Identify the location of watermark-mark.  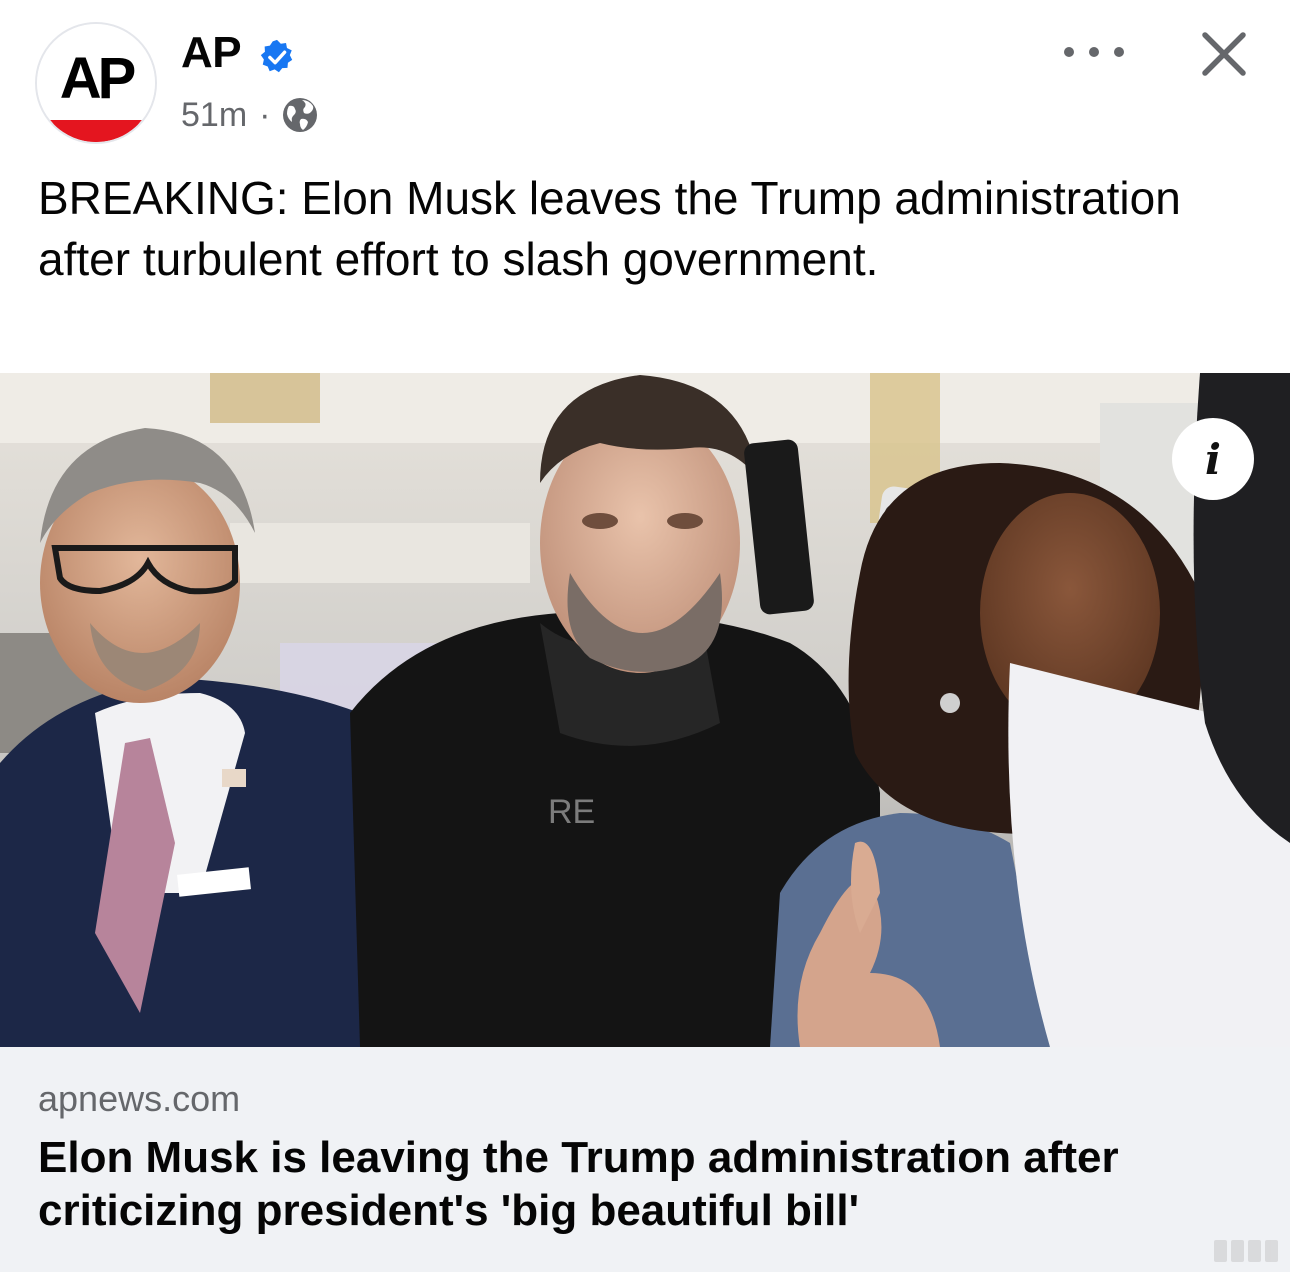
(1246, 1251).